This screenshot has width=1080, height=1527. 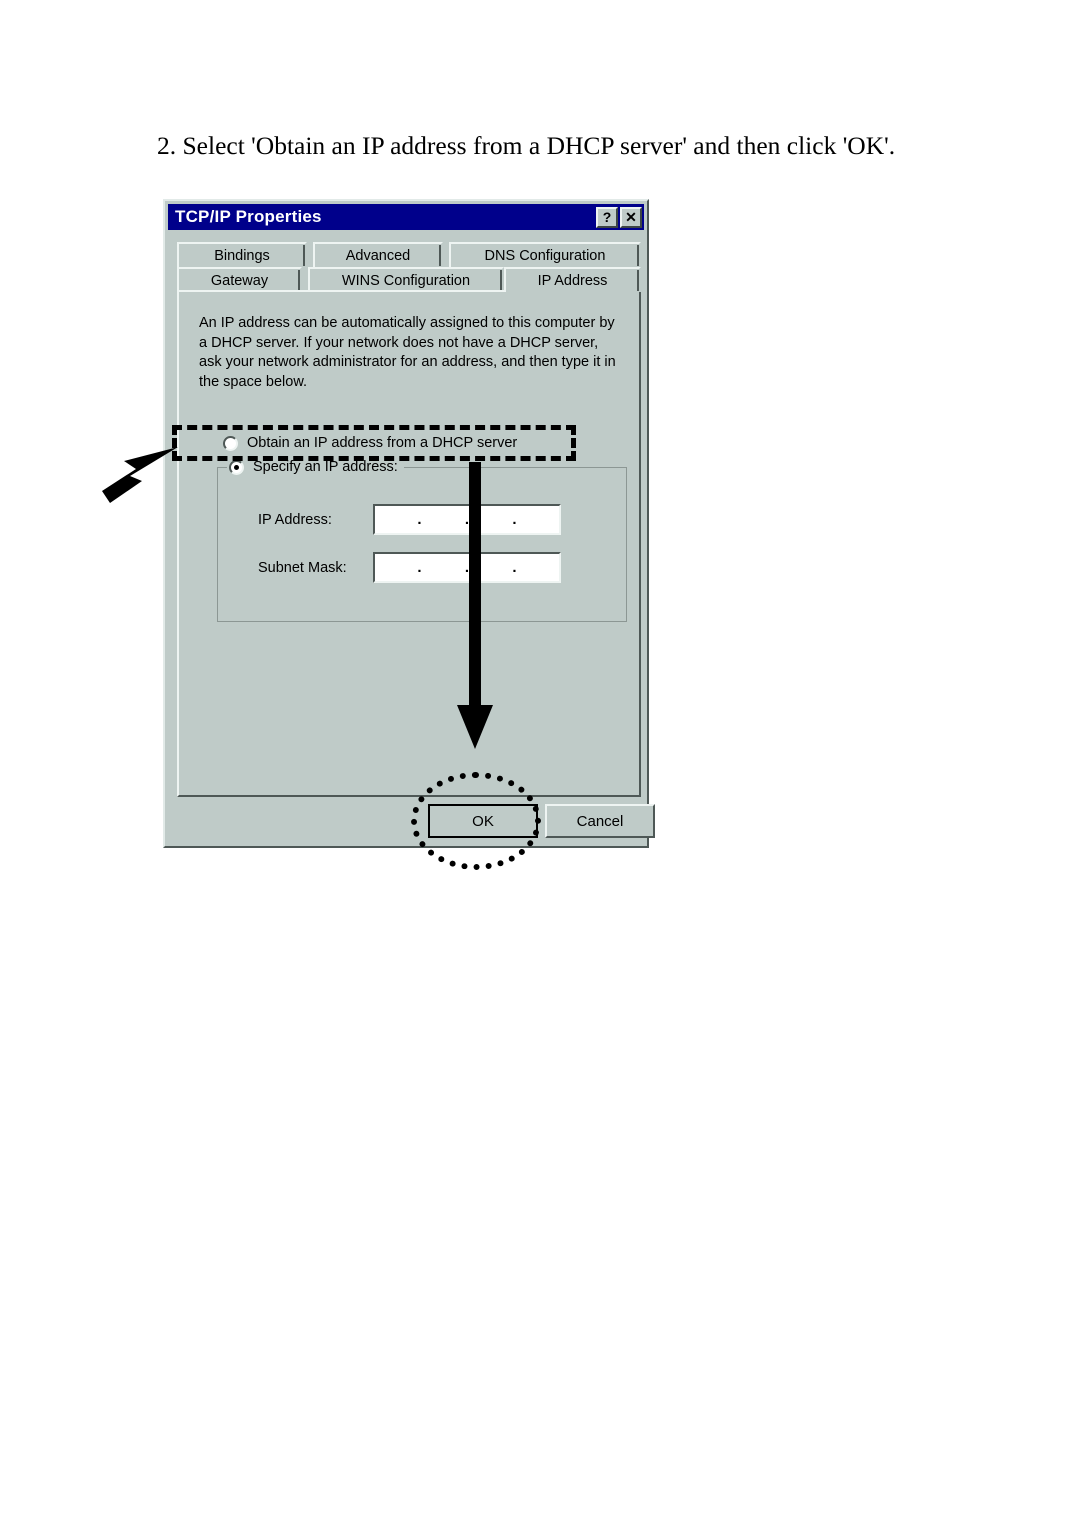 I want to click on close-icon: ✕, so click(x=631, y=217).